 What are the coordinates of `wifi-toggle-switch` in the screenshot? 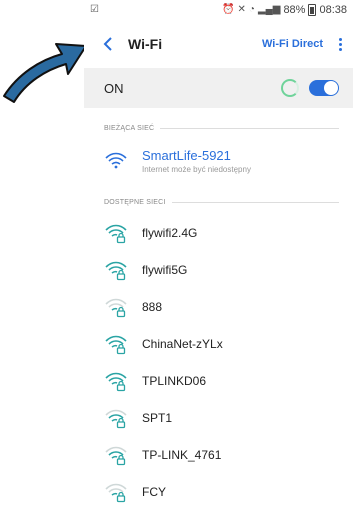 It's located at (324, 88).